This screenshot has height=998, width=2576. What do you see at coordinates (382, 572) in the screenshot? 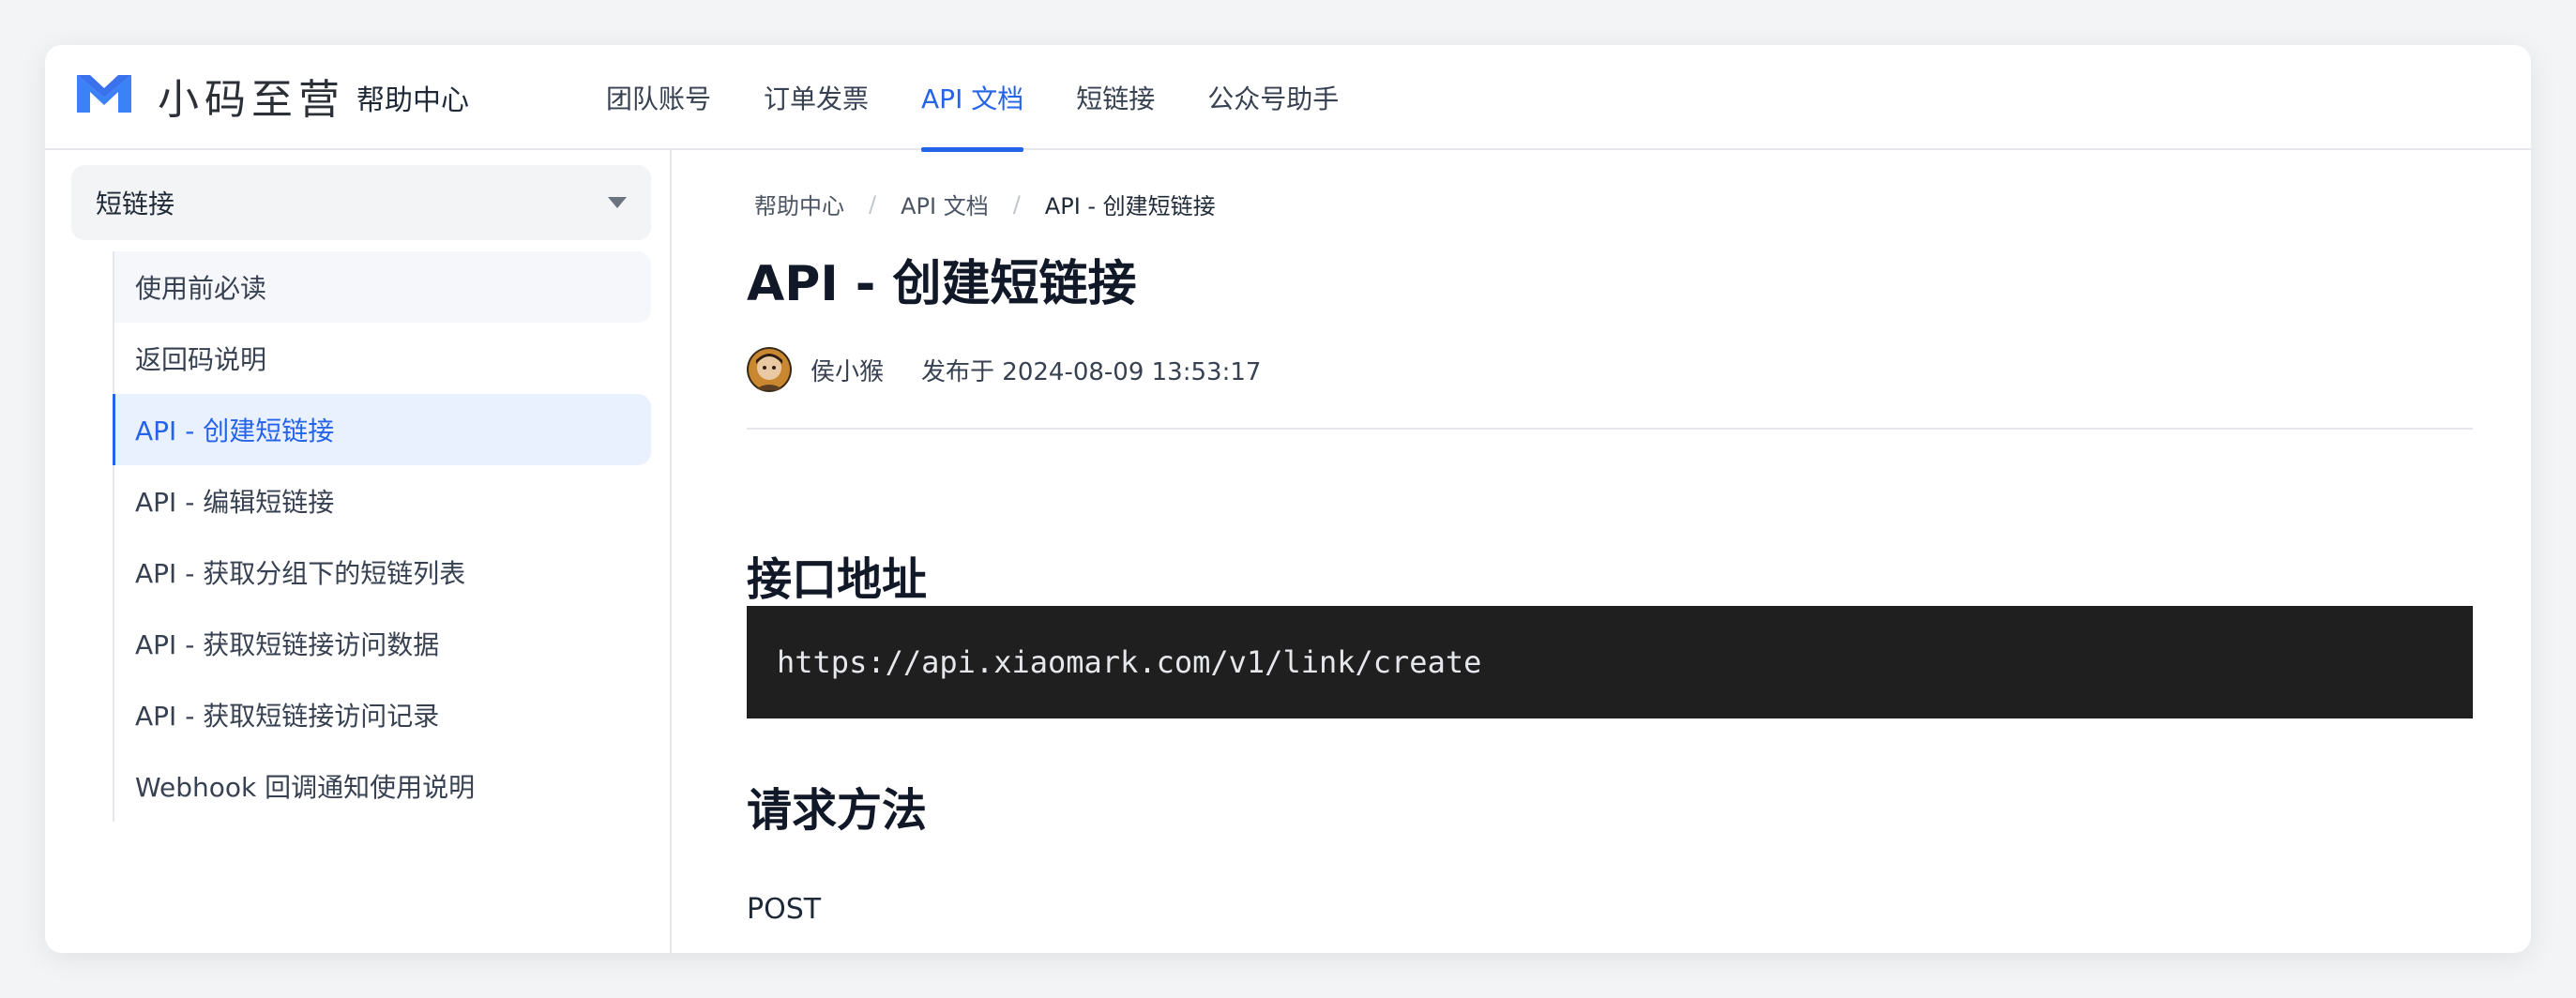
I see `sidebar-item-group-link-list: API - 获取分组下的短链列表` at bounding box center [382, 572].